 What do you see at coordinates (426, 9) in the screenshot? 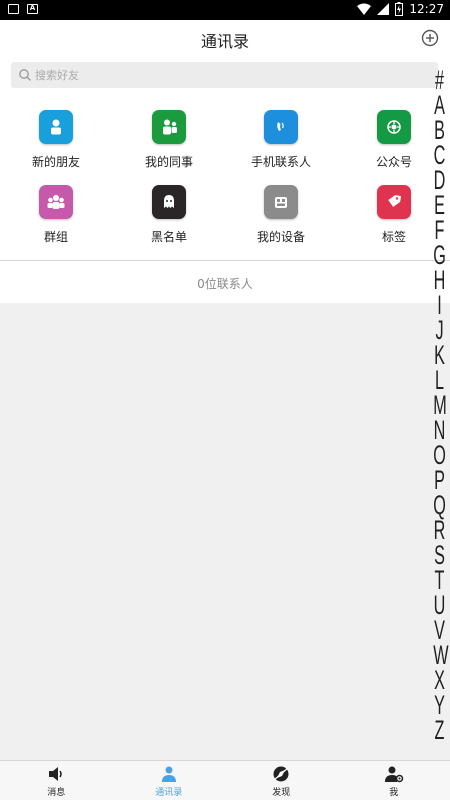
I see `clock: 12:27` at bounding box center [426, 9].